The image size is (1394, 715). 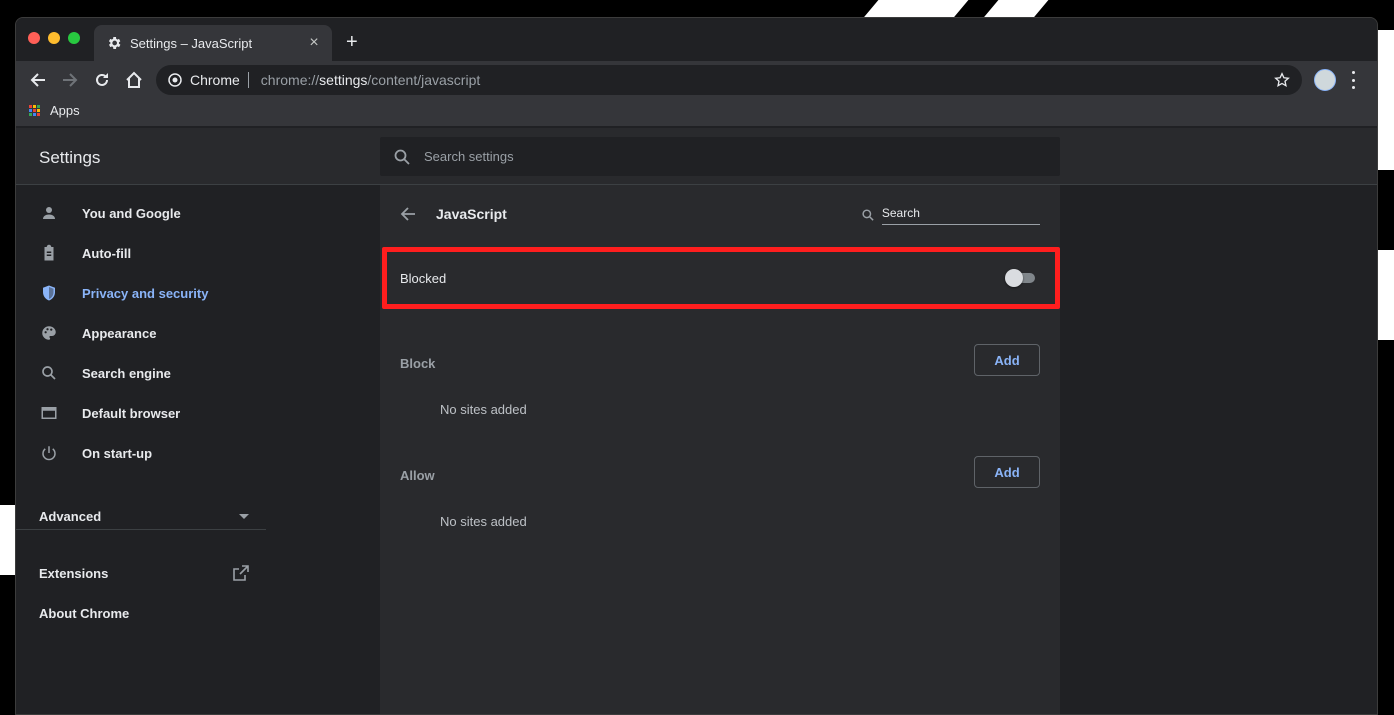 I want to click on allow-empty-text: No sites added, so click(x=483, y=521).